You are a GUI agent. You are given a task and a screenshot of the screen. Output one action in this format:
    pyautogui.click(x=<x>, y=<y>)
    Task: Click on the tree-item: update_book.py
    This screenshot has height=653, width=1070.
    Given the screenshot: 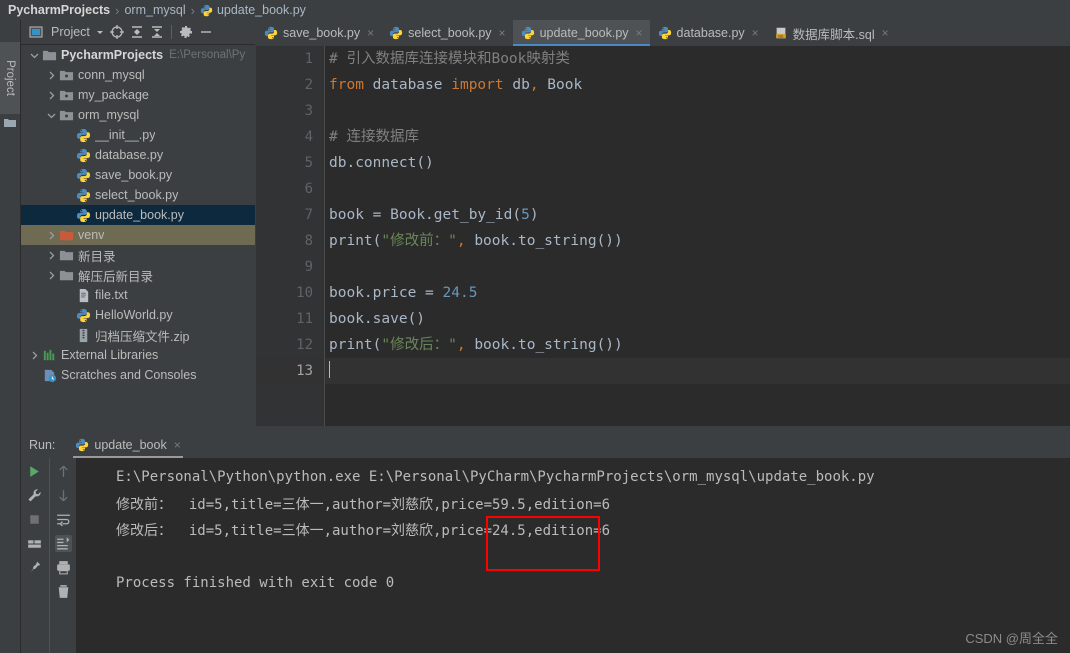 What is the action you would take?
    pyautogui.click(x=138, y=215)
    